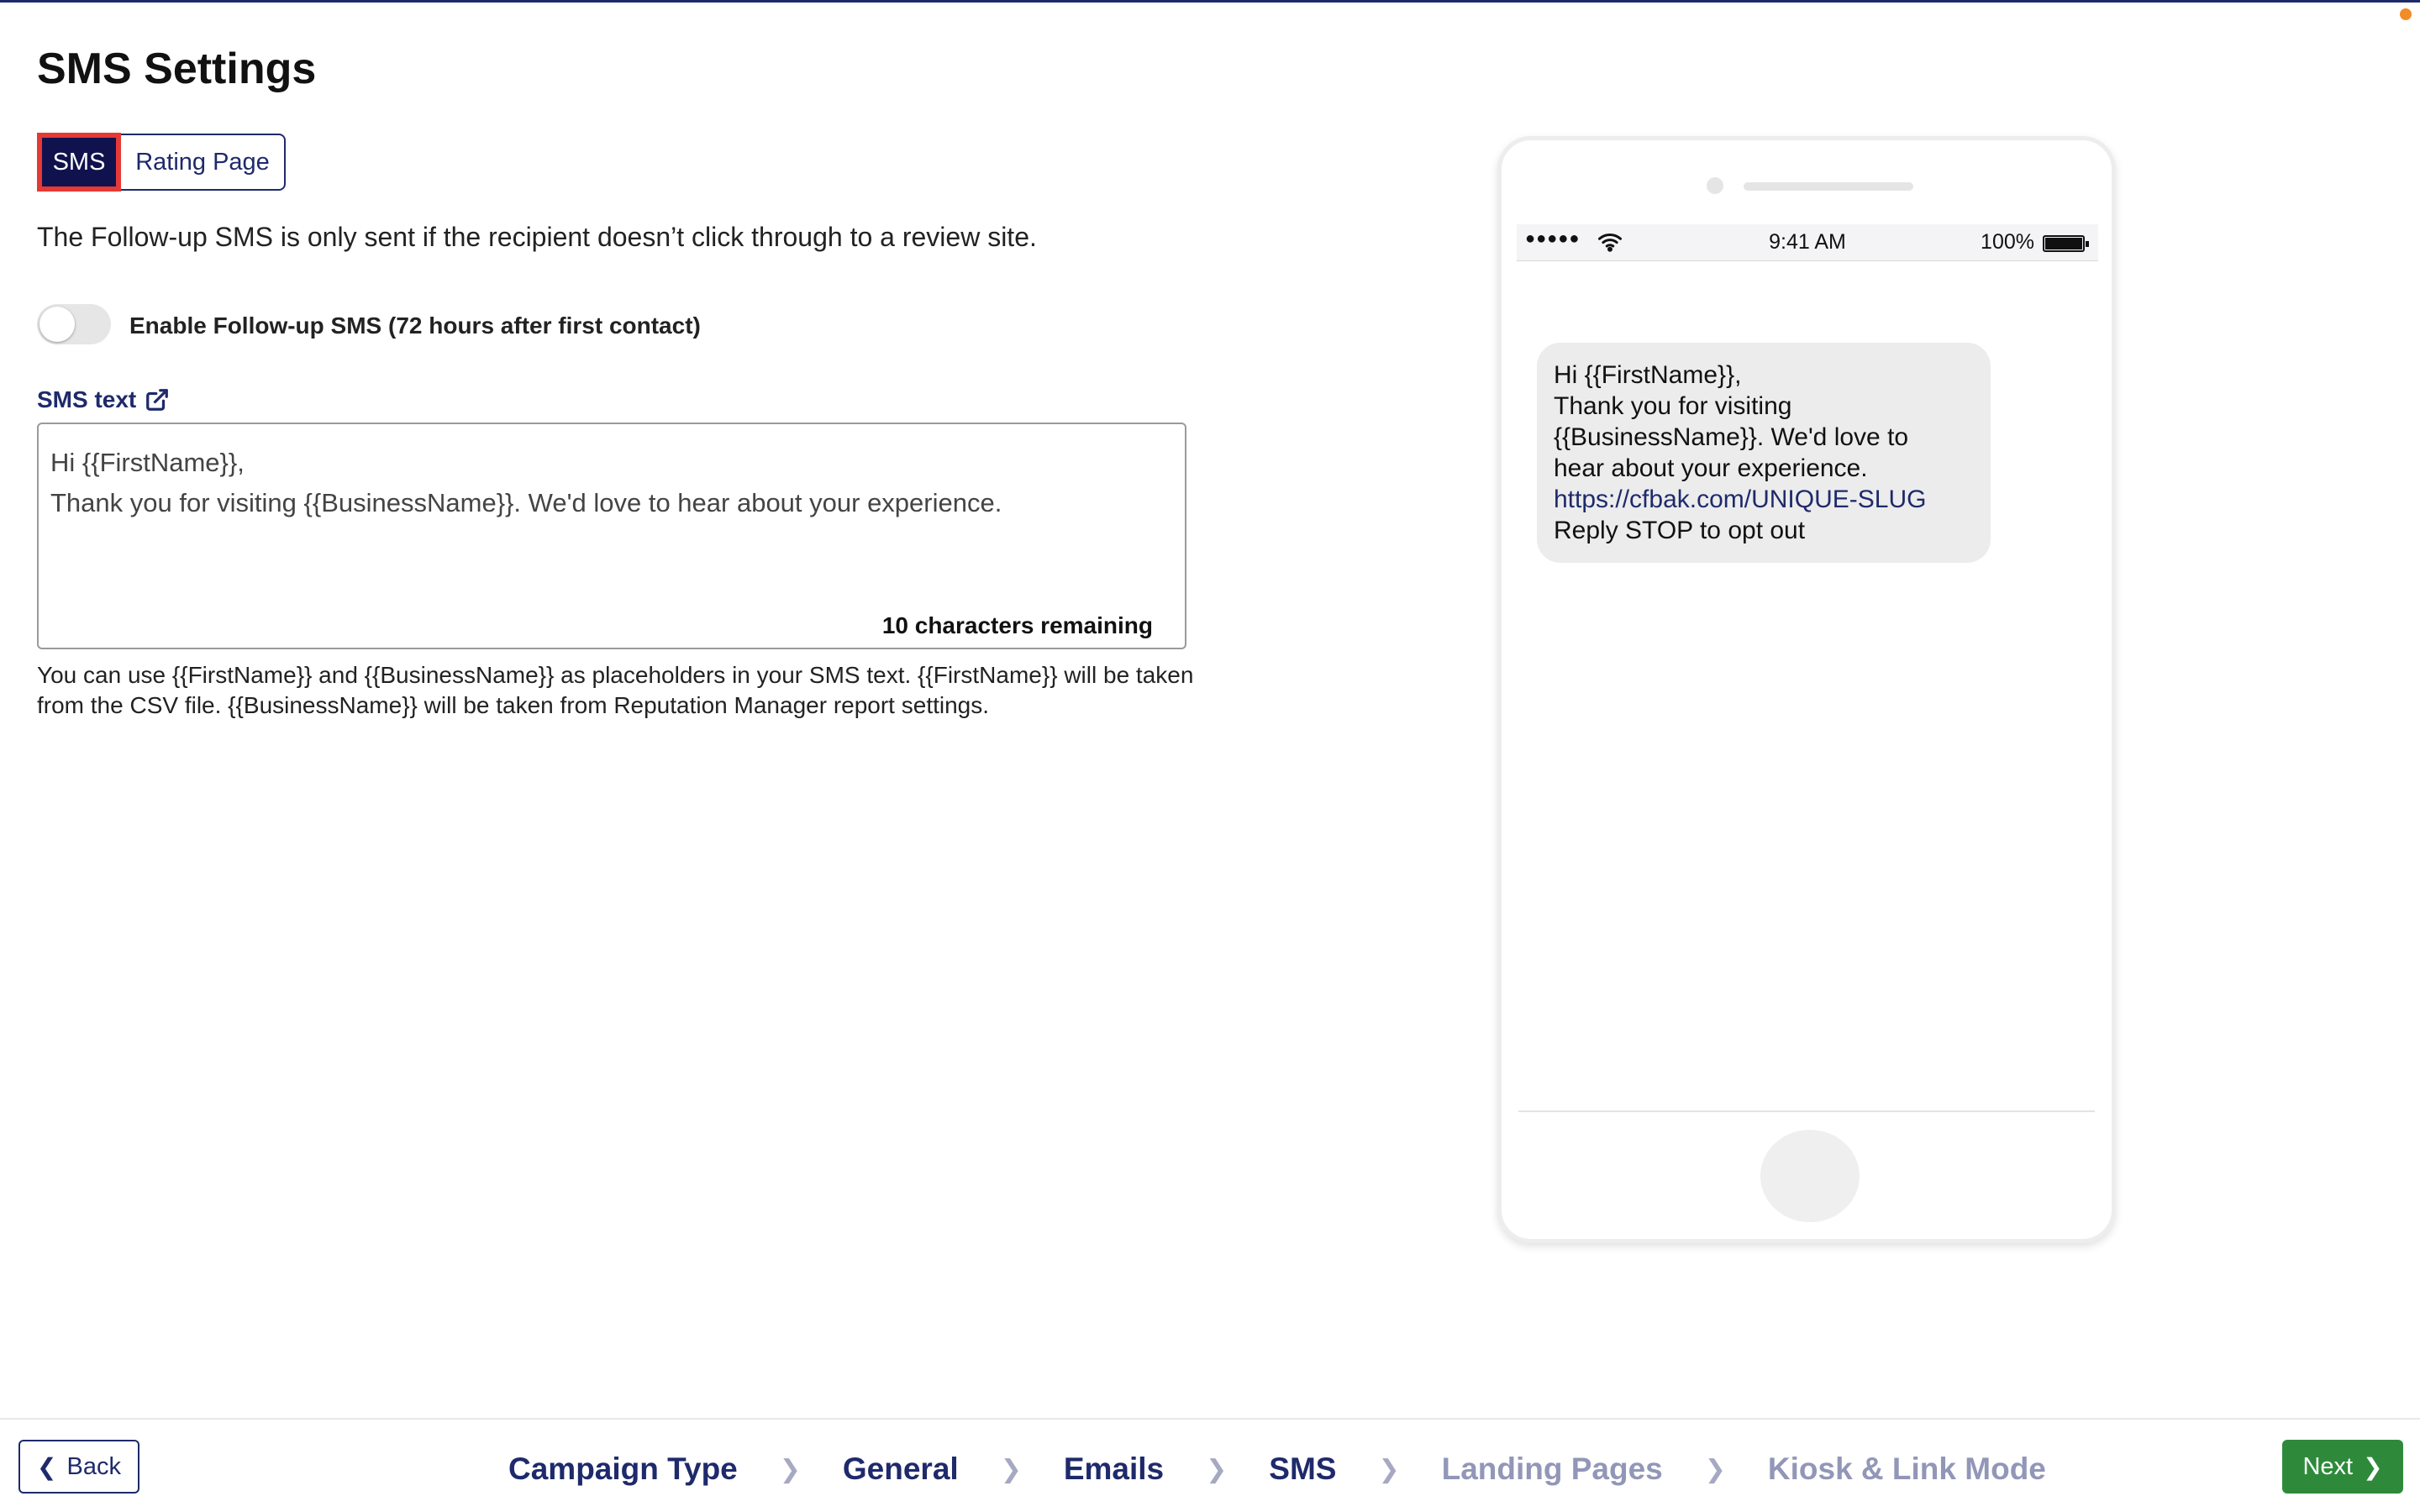 Image resolution: width=2420 pixels, height=1512 pixels. What do you see at coordinates (1715, 185) in the screenshot?
I see `phone-camera` at bounding box center [1715, 185].